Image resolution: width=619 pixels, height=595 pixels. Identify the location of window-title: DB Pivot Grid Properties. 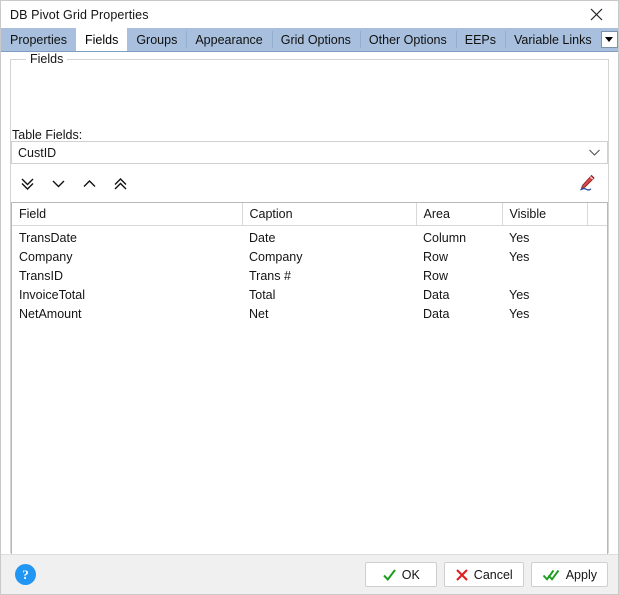
(79, 14).